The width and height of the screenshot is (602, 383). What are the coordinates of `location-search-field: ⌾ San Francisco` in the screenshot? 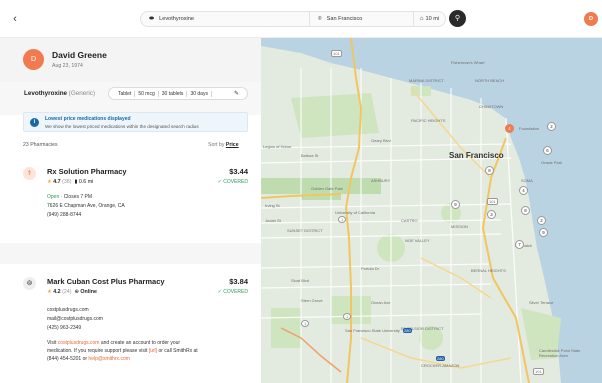 It's located at (362, 19).